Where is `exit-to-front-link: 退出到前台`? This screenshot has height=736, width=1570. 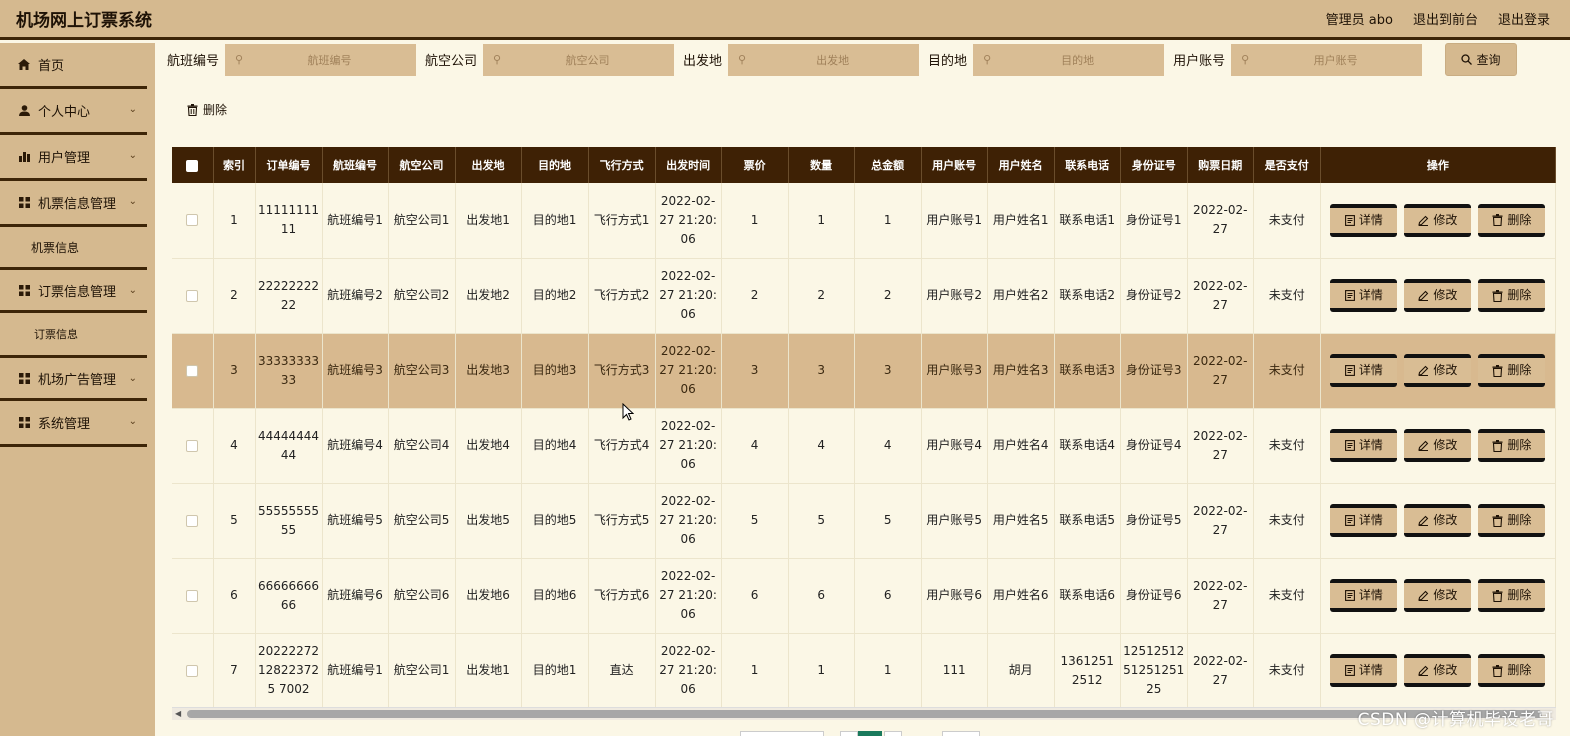
exit-to-front-link: 退出到前台 is located at coordinates (1445, 18).